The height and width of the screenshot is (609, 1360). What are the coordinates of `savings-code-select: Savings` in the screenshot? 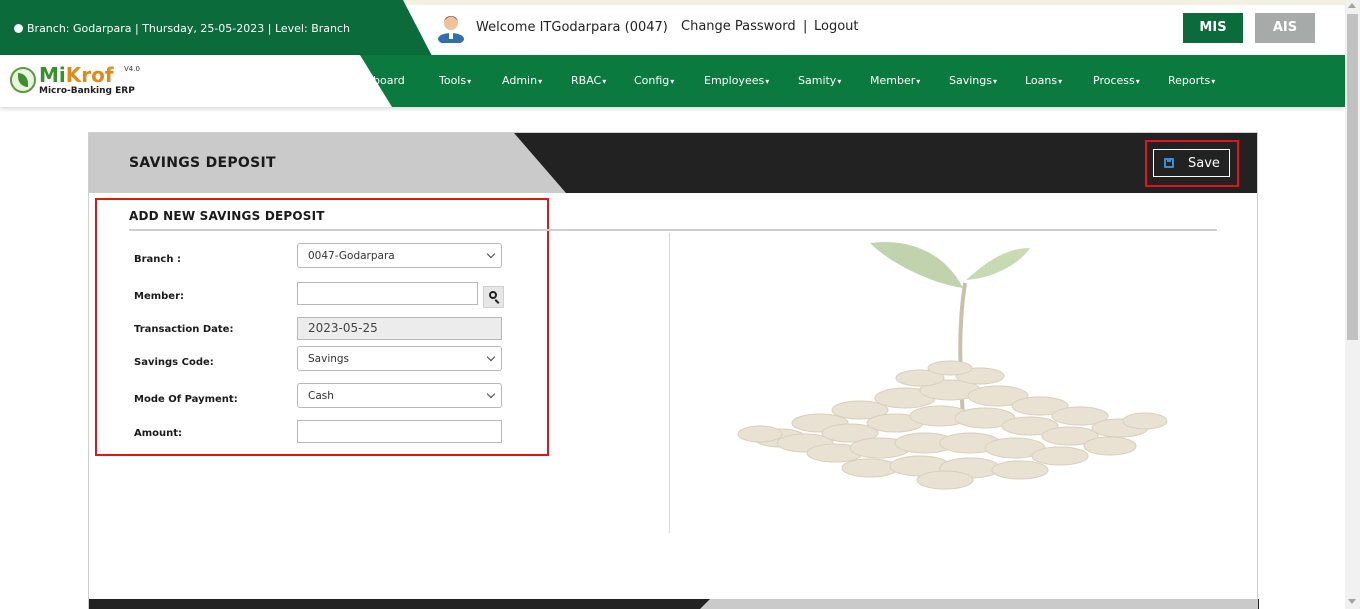 It's located at (399, 358).